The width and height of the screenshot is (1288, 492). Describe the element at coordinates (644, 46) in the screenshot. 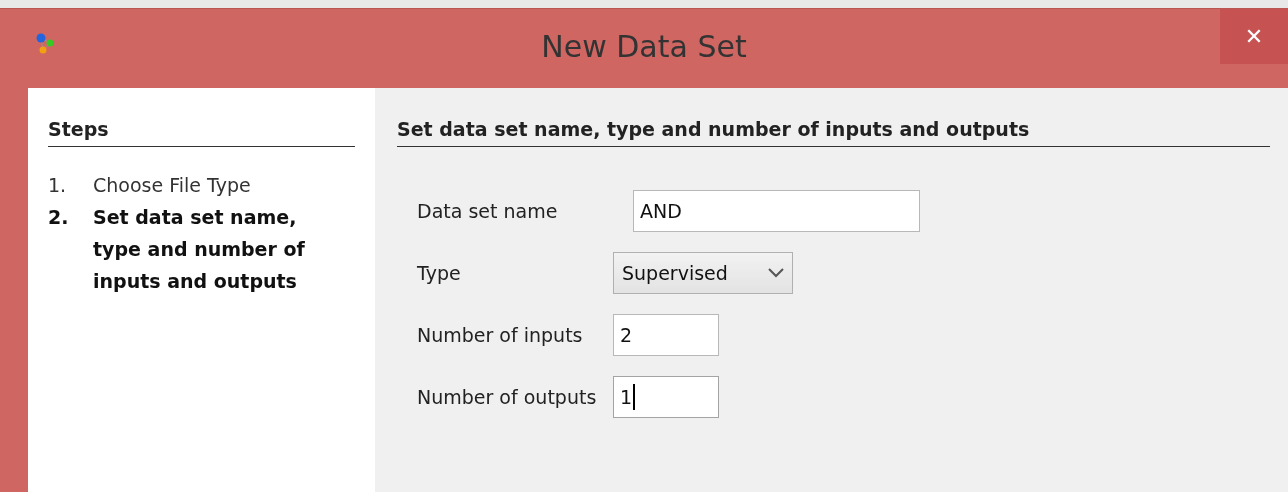

I see `window-title: New Data Set` at that location.